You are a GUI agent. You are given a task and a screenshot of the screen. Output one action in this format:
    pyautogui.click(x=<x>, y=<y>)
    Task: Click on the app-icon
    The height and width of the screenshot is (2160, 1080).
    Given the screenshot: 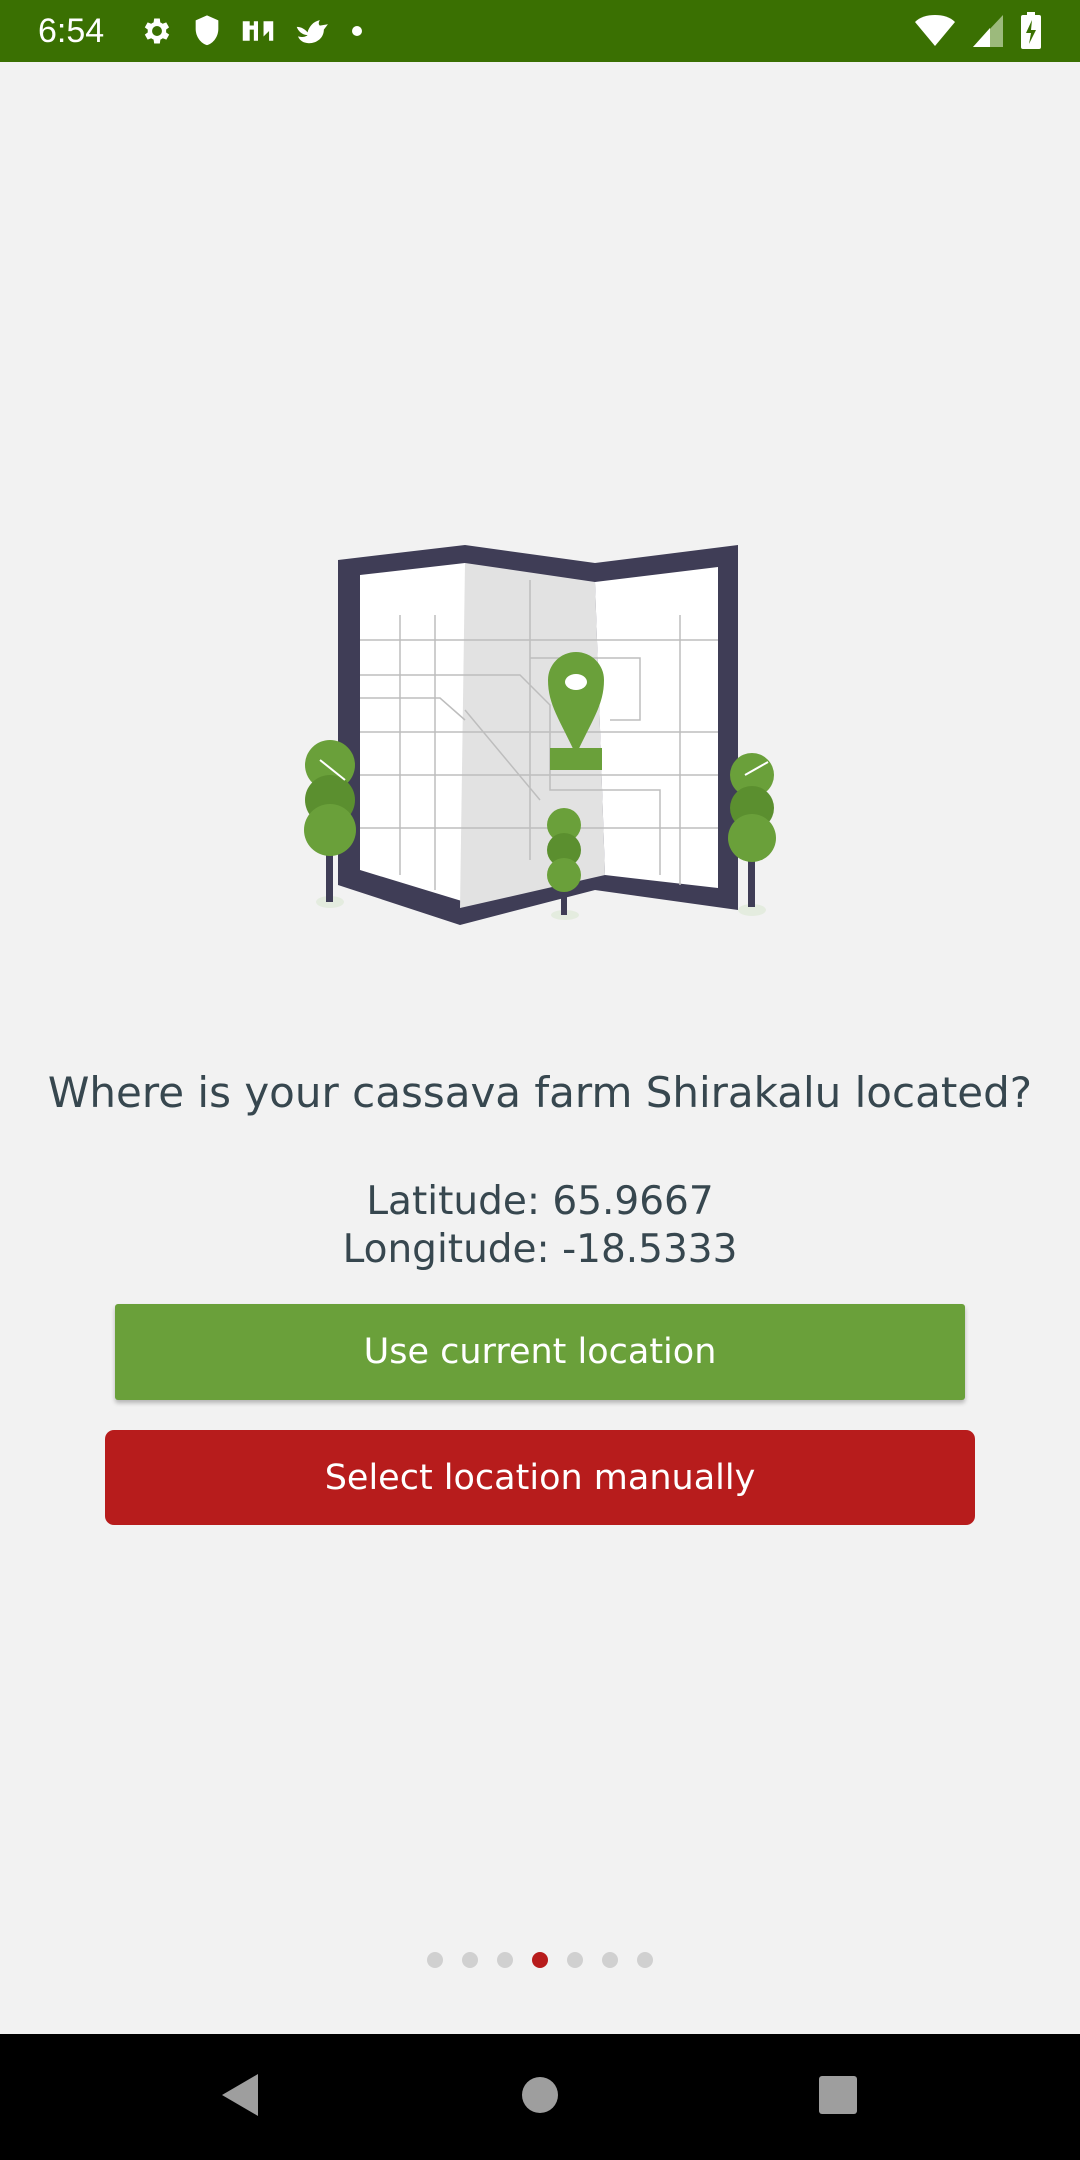 What is the action you would take?
    pyautogui.click(x=258, y=31)
    